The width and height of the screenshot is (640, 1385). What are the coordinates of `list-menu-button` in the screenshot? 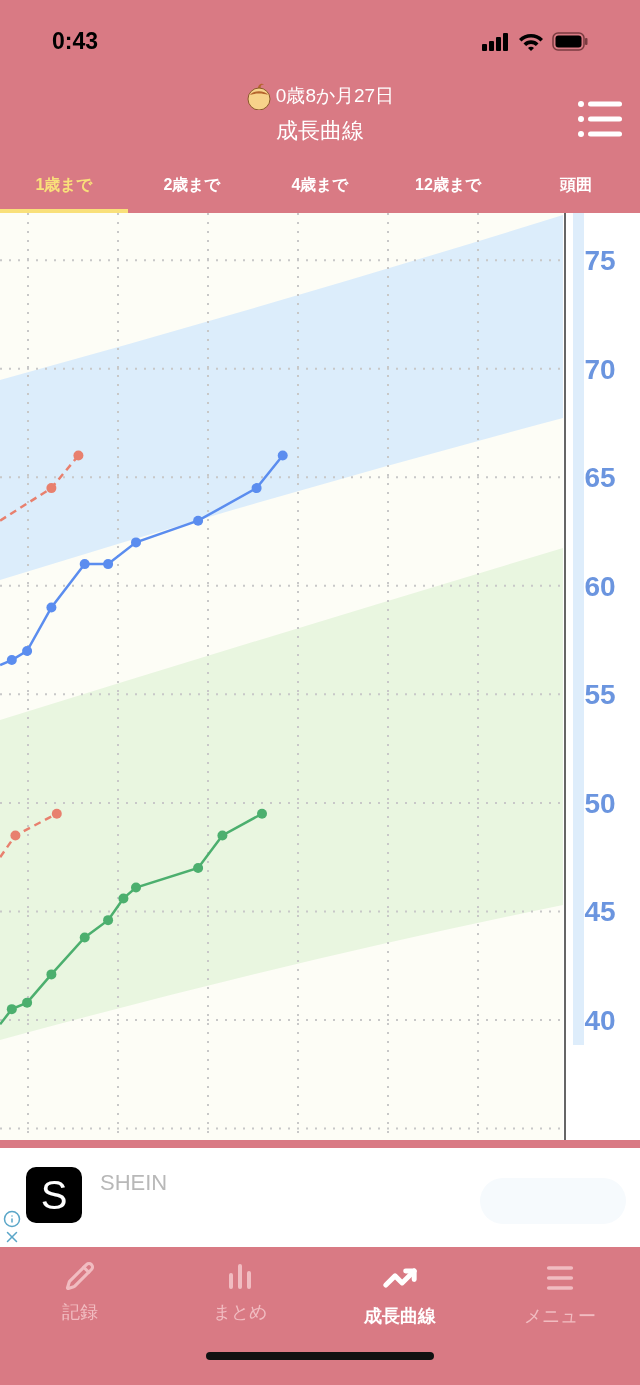 It's located at (600, 119).